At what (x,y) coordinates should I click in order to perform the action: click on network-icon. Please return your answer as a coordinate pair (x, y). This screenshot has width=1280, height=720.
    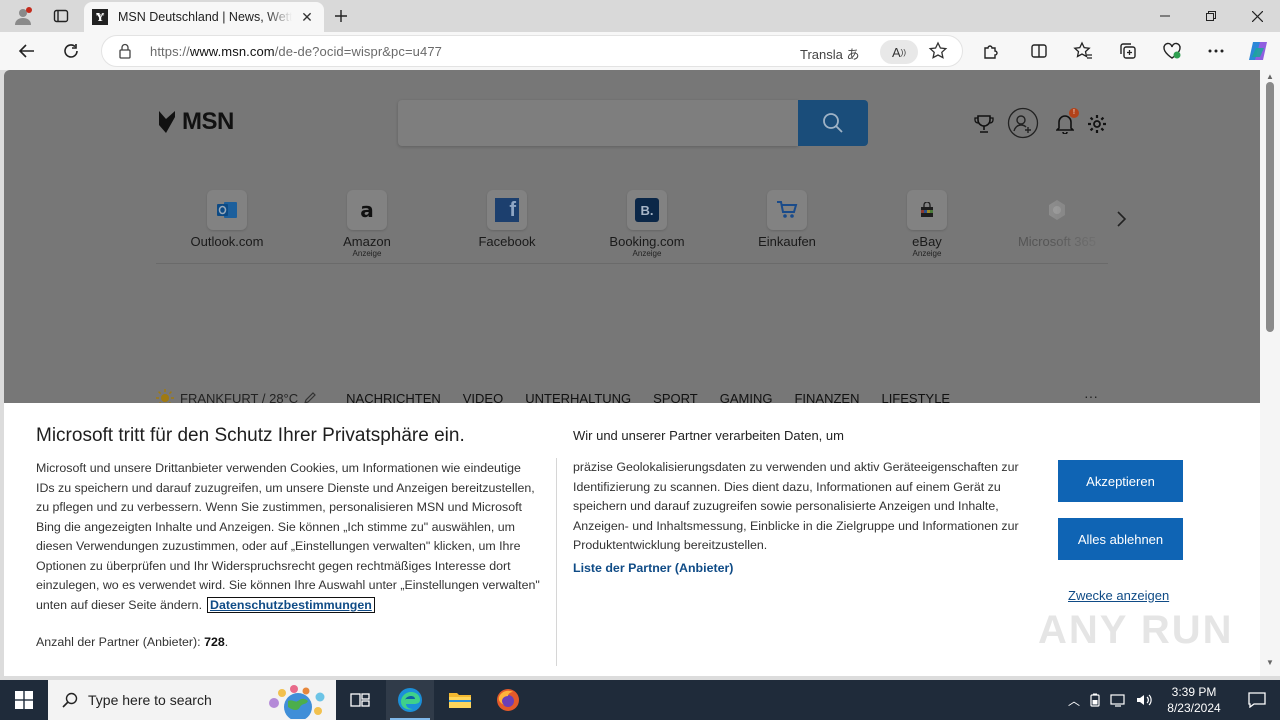
    Looking at the image, I should click on (1119, 700).